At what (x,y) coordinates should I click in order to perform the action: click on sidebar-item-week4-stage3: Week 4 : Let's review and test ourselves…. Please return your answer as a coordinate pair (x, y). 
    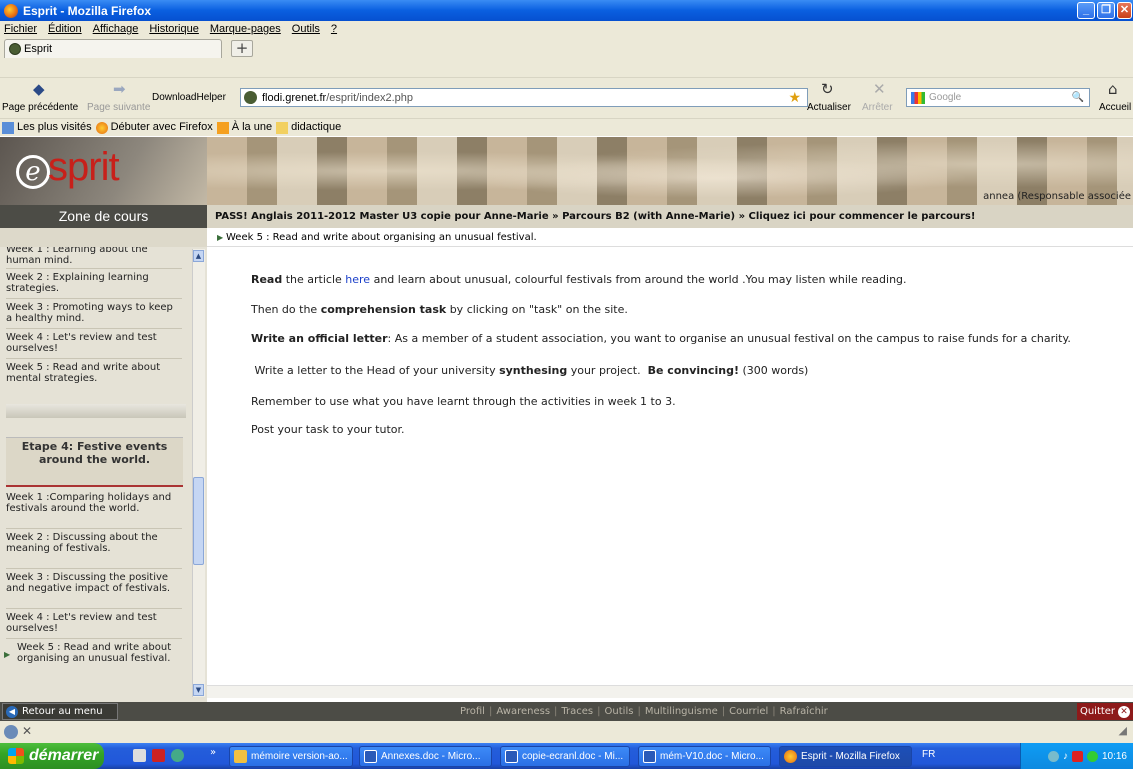
    Looking at the image, I should click on (93, 343).